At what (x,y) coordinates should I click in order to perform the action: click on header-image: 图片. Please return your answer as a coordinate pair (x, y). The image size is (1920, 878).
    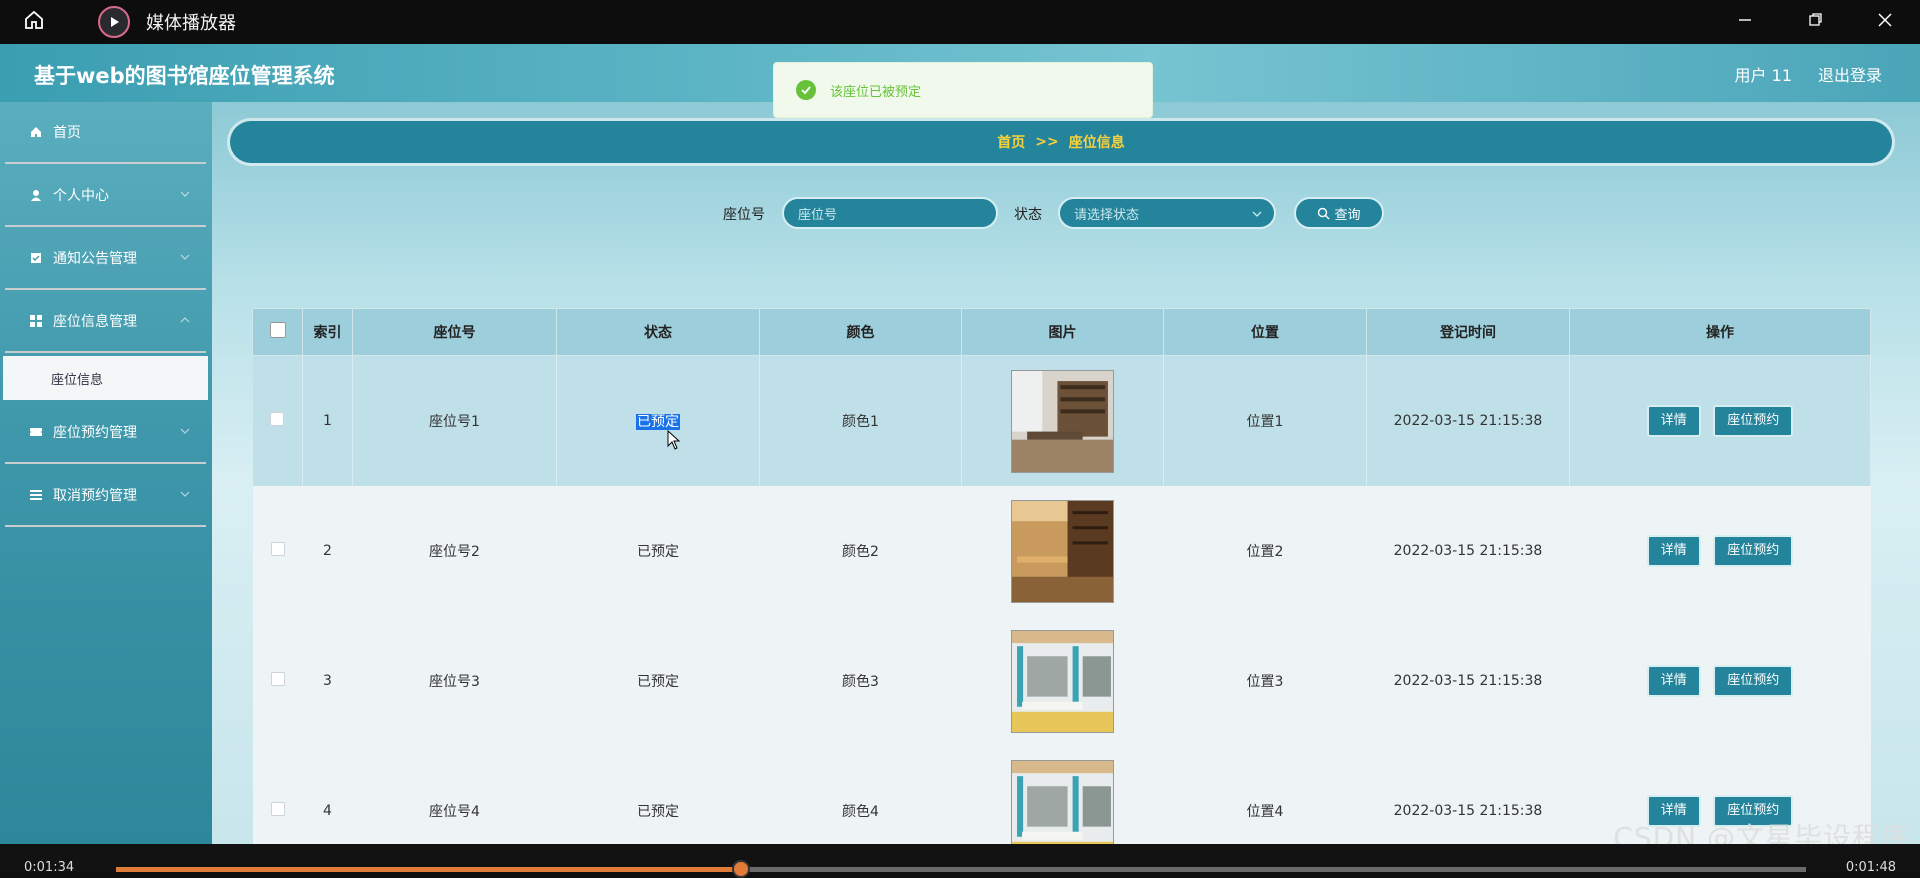
    Looking at the image, I should click on (1062, 332).